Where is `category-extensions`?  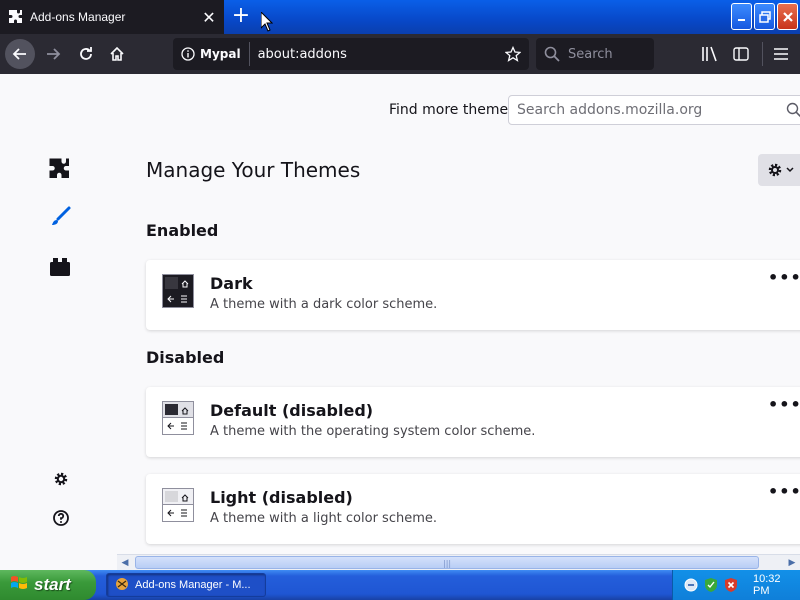
category-extensions is located at coordinates (60, 169).